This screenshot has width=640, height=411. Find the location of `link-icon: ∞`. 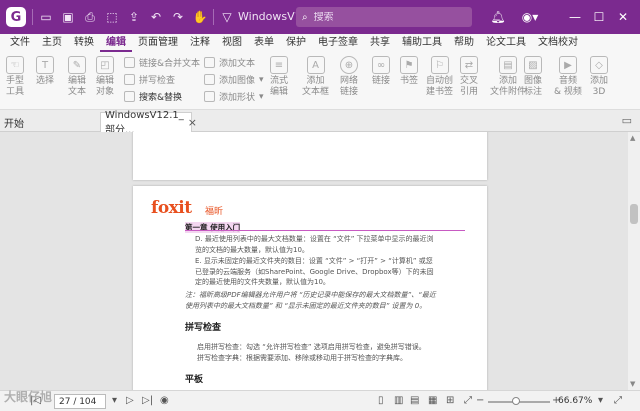

link-icon: ∞ is located at coordinates (381, 65).